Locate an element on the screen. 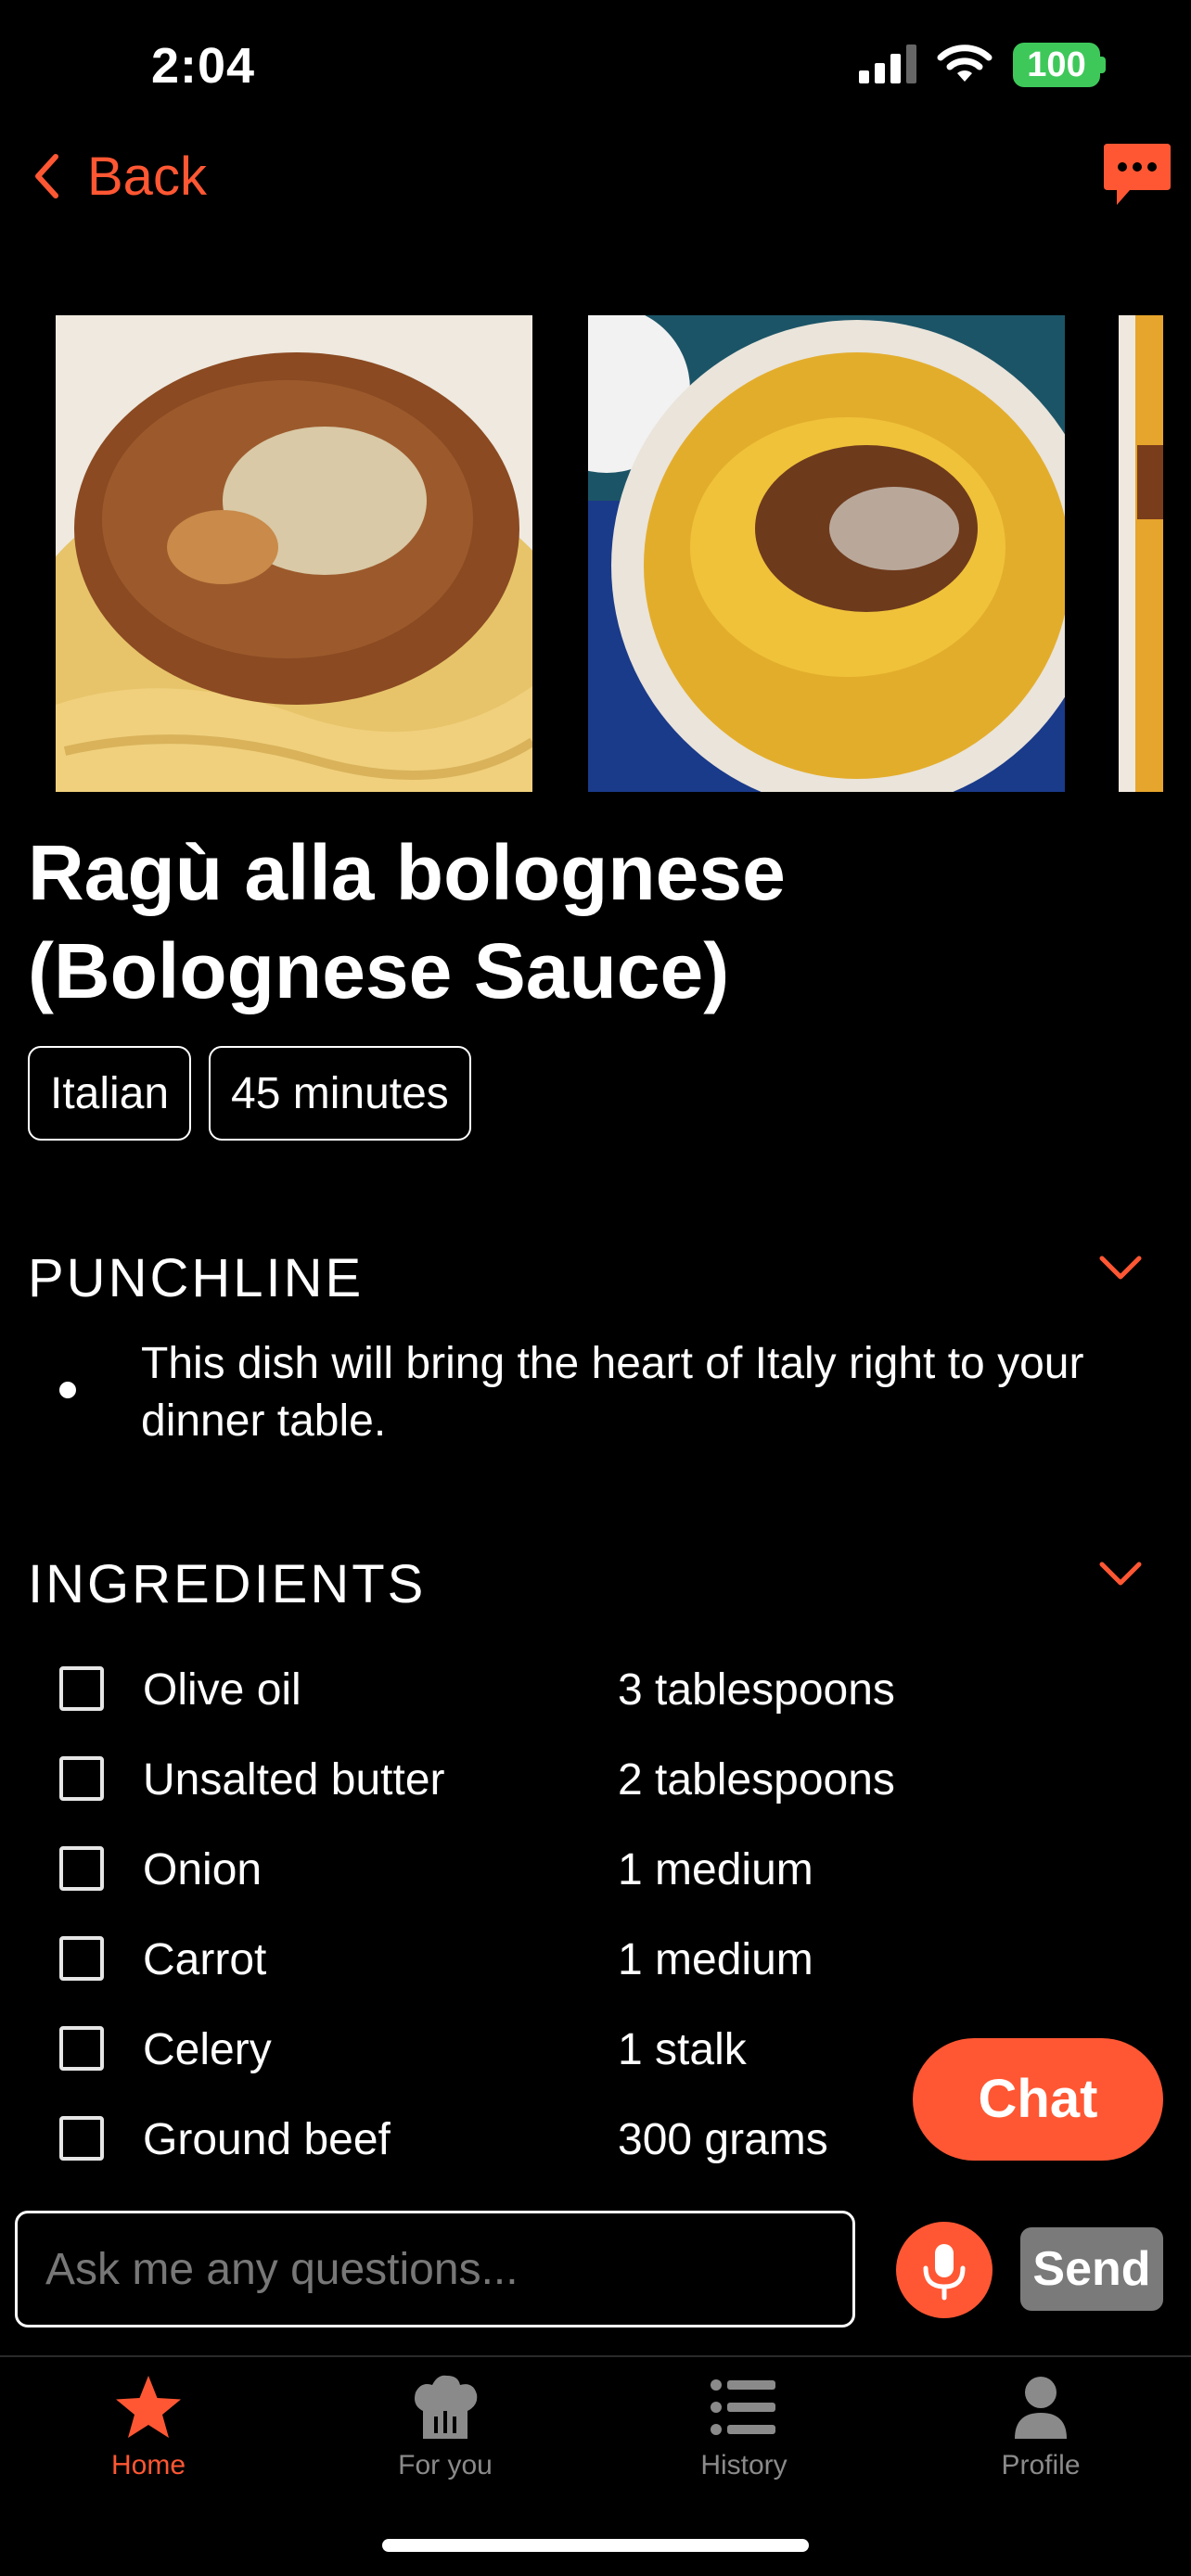  tab-home: Home is located at coordinates (148, 2427).